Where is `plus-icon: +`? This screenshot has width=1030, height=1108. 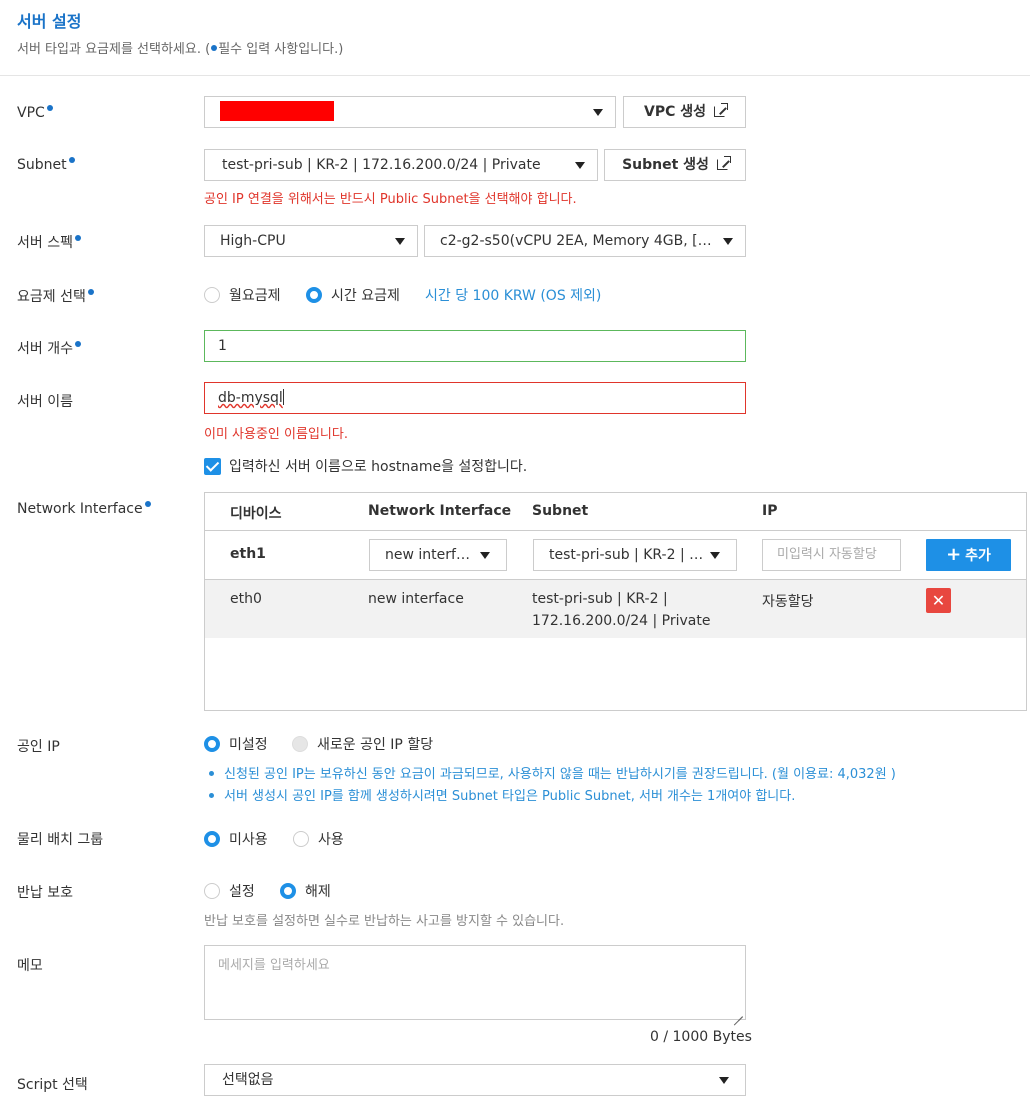 plus-icon: + is located at coordinates (954, 554).